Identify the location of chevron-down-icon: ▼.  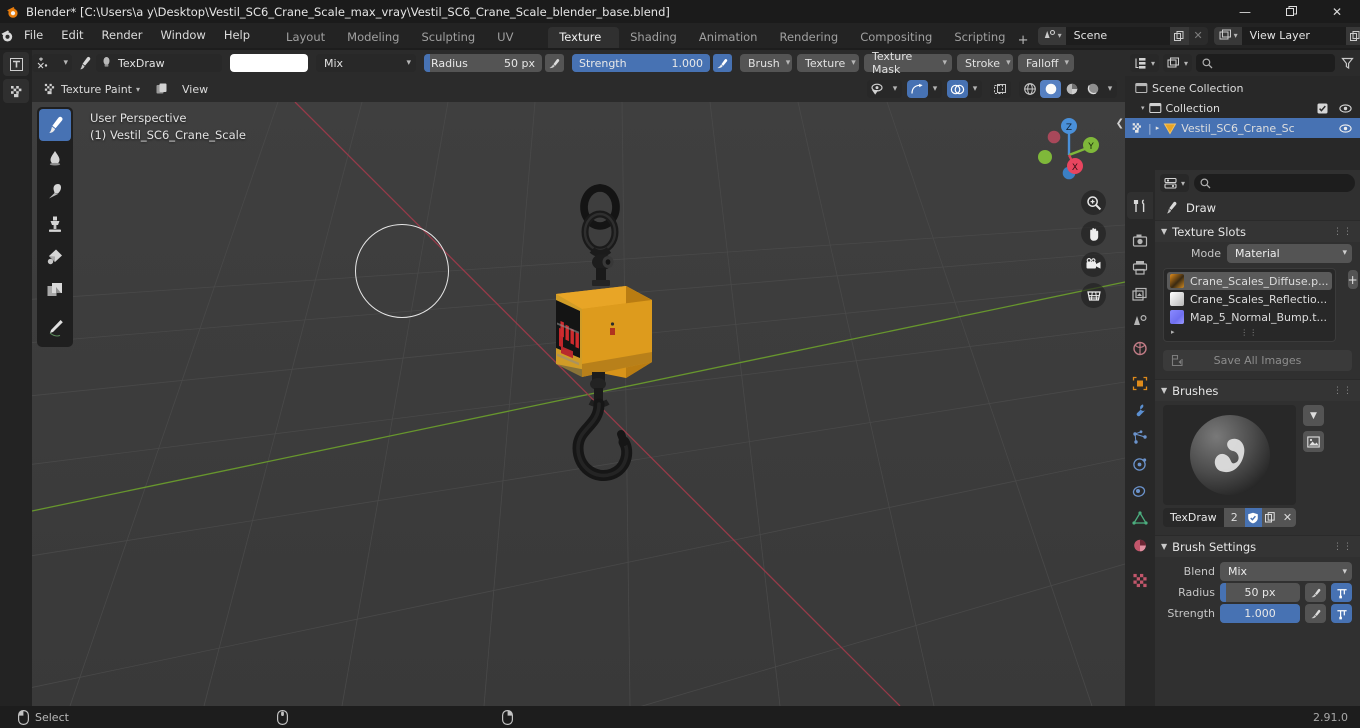
(1313, 415).